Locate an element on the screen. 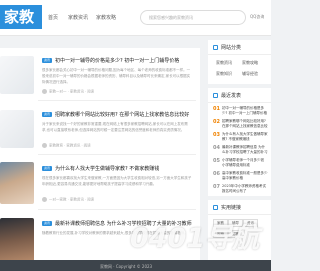  recent-post-title: 招聘家教哪个网站比较好用? 在那个网站上找家教信息比较好 is located at coordinates (245, 124).